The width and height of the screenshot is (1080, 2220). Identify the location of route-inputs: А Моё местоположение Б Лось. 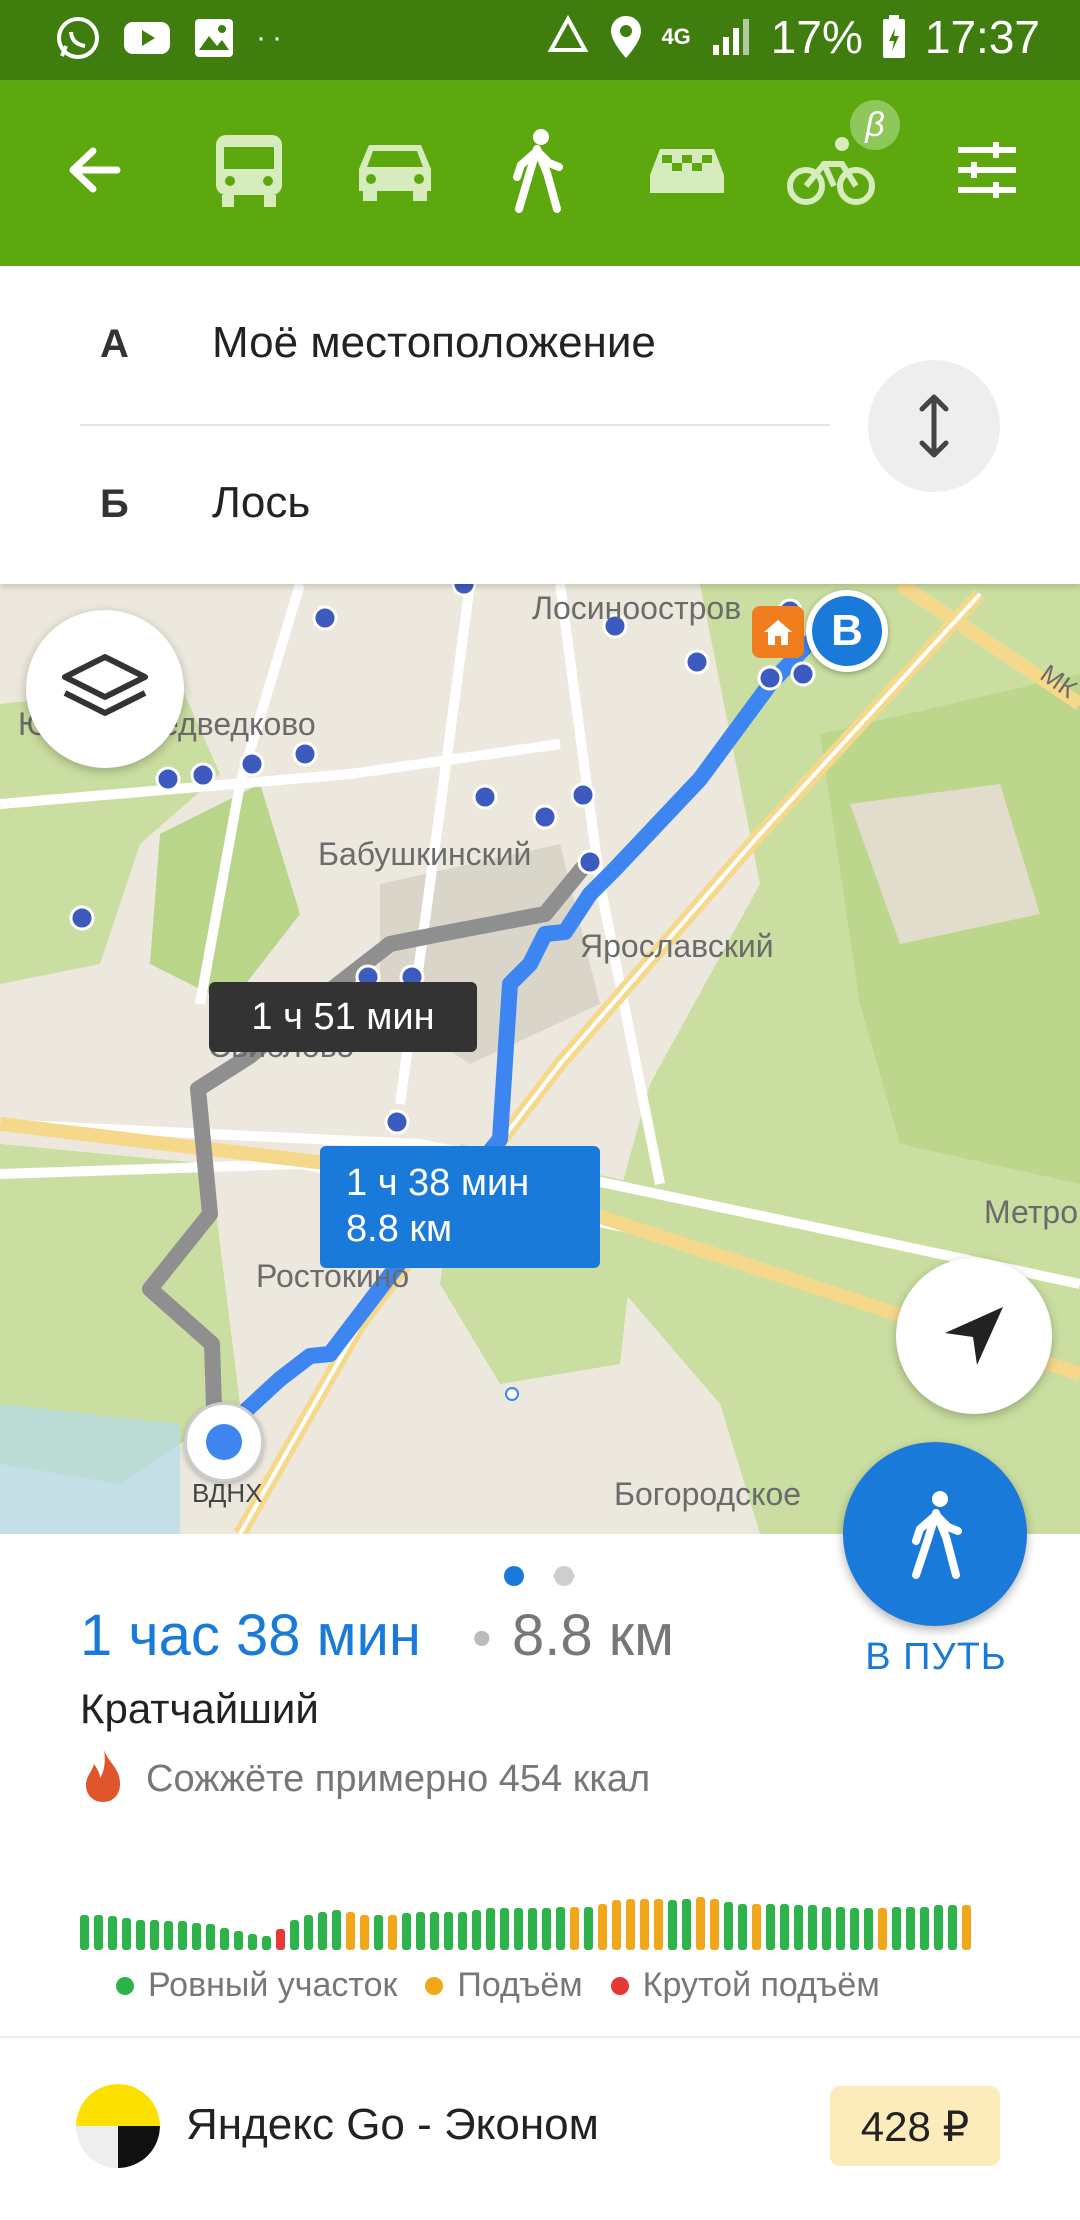
(540, 425).